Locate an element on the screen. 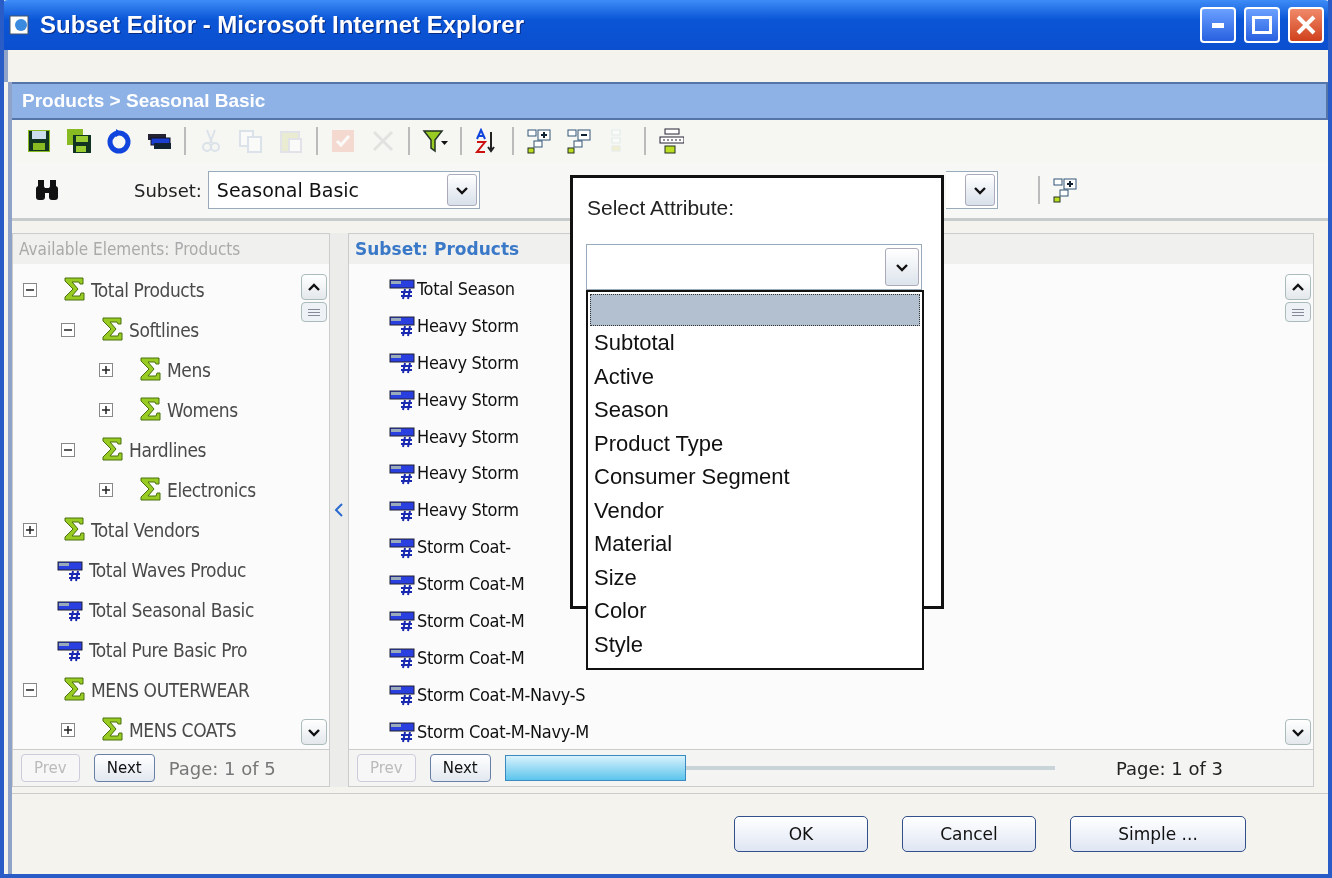 This screenshot has width=1332, height=878. subset-item-label: Storm Coat- is located at coordinates (464, 547).